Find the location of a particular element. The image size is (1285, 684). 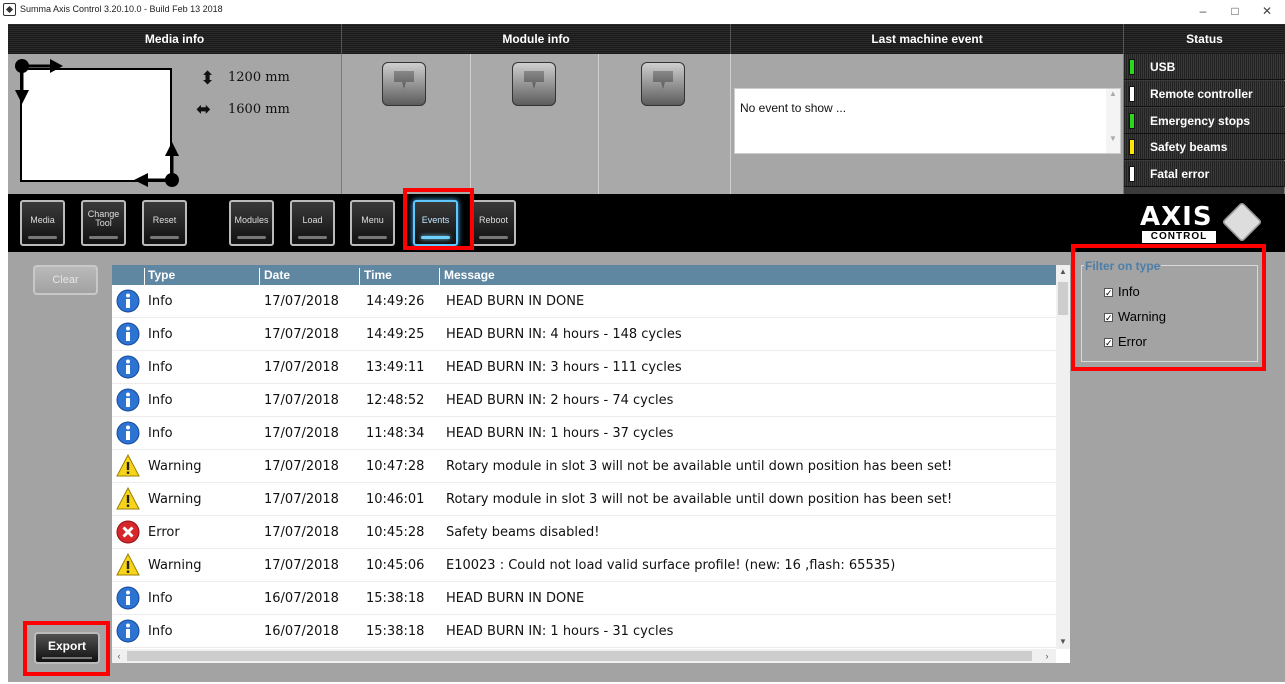

minimize-button: – is located at coordinates (1203, 11).